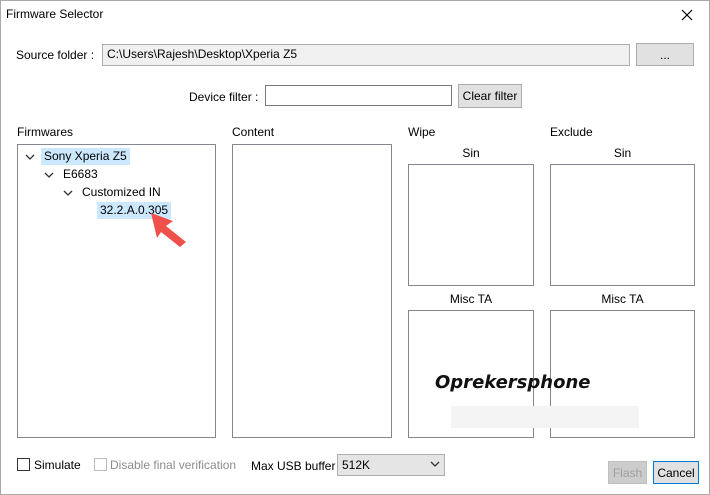 Image resolution: width=710 pixels, height=495 pixels. What do you see at coordinates (355, 15) in the screenshot?
I see `title-bar: Firmware Selector` at bounding box center [355, 15].